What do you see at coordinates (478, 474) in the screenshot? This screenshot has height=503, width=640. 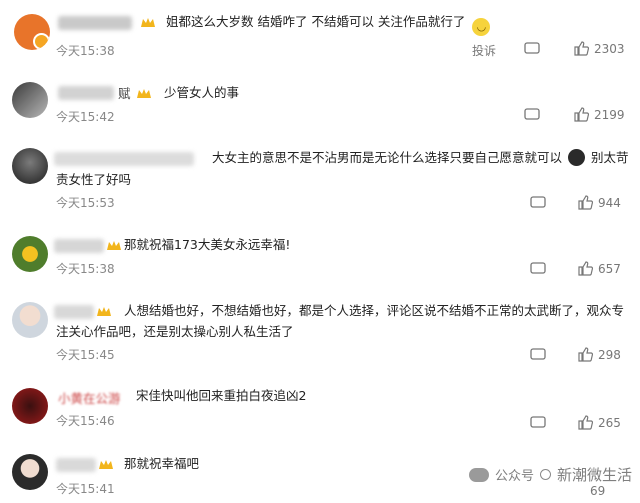 I see `wechat-logo-icon` at bounding box center [478, 474].